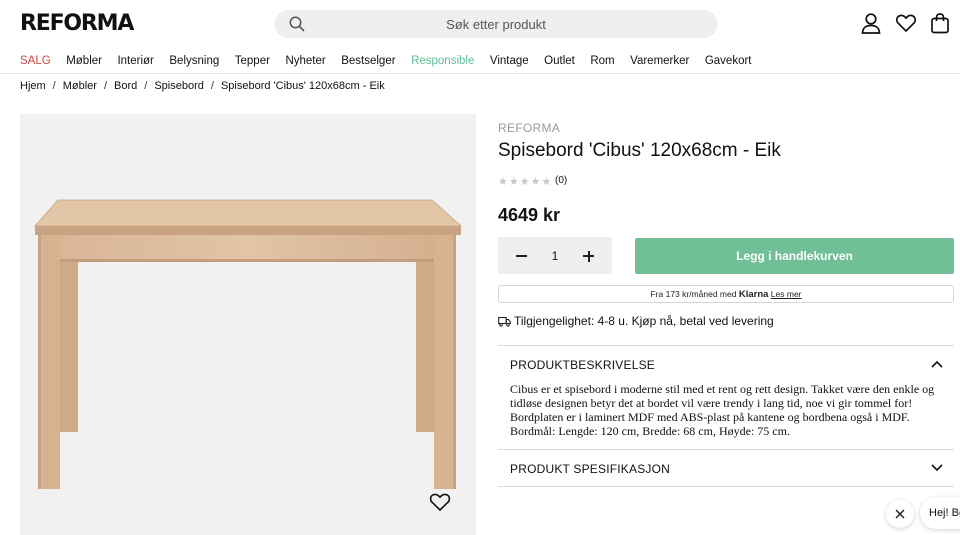  I want to click on product-title: Spisebord 'Cibus' 120x68cm - Eik, so click(639, 150).